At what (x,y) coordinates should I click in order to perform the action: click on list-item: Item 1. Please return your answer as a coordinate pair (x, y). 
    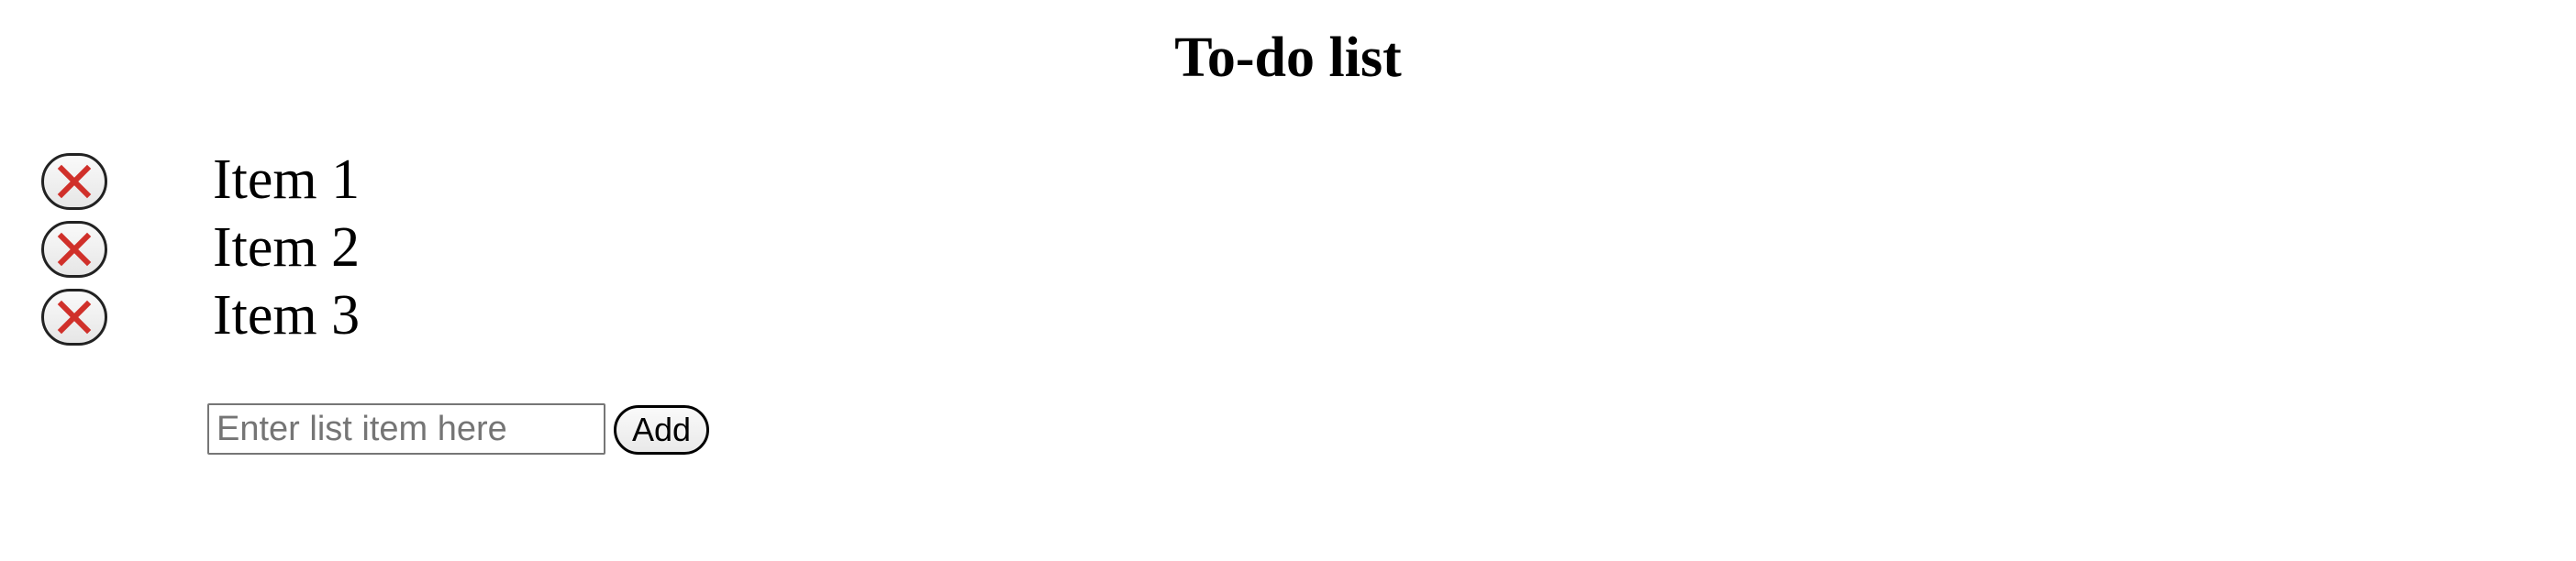
    Looking at the image, I should click on (275, 180).